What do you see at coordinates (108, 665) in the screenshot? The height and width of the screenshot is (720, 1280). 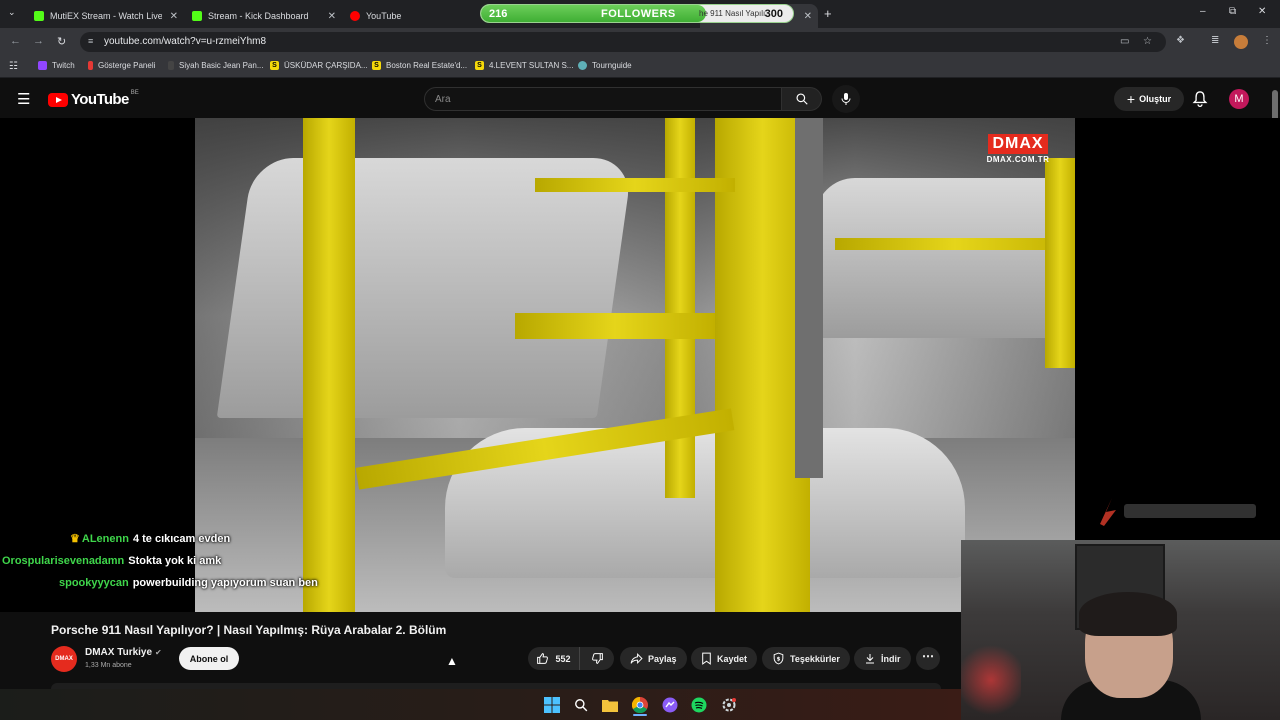 I see `subscriber-count: 1,33 Mn abone` at bounding box center [108, 665].